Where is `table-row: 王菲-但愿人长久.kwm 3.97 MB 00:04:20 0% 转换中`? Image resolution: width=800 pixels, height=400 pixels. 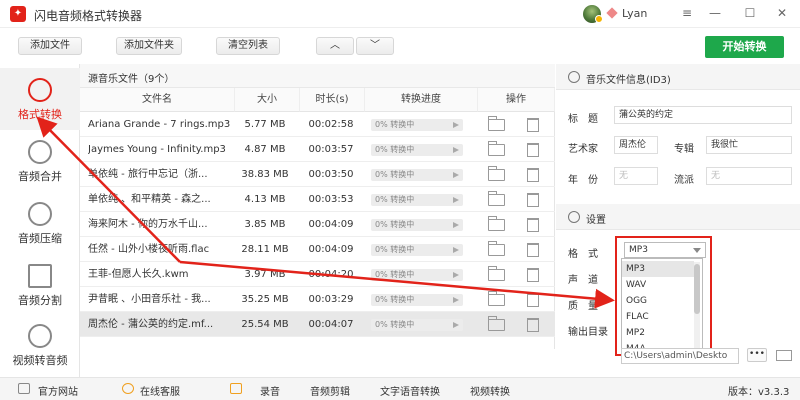
table-row: 王菲-但愿人长久.kwm 3.97 MB 00:04:20 0% 转换中 is located at coordinates (317, 274).